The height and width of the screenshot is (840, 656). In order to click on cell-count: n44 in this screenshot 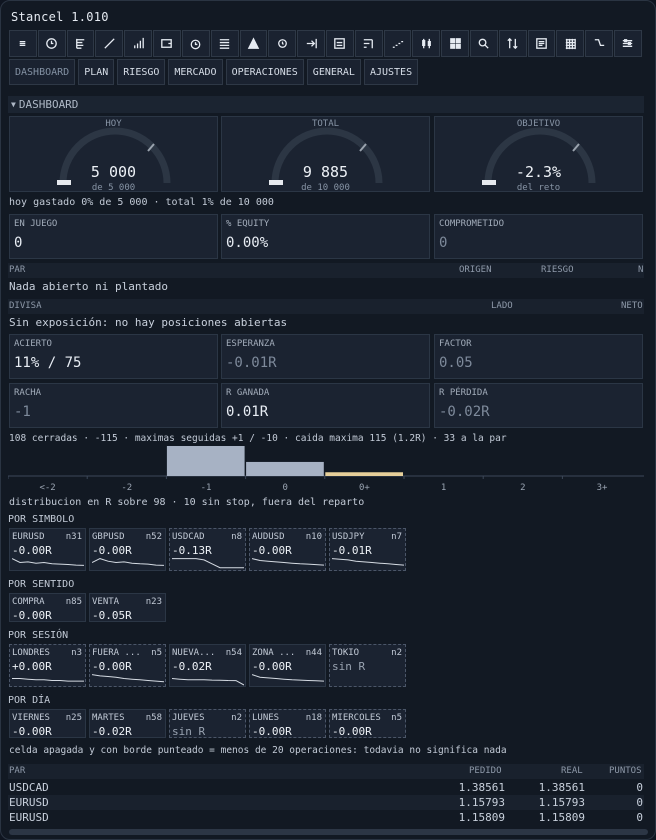, I will do `click(313, 653)`.